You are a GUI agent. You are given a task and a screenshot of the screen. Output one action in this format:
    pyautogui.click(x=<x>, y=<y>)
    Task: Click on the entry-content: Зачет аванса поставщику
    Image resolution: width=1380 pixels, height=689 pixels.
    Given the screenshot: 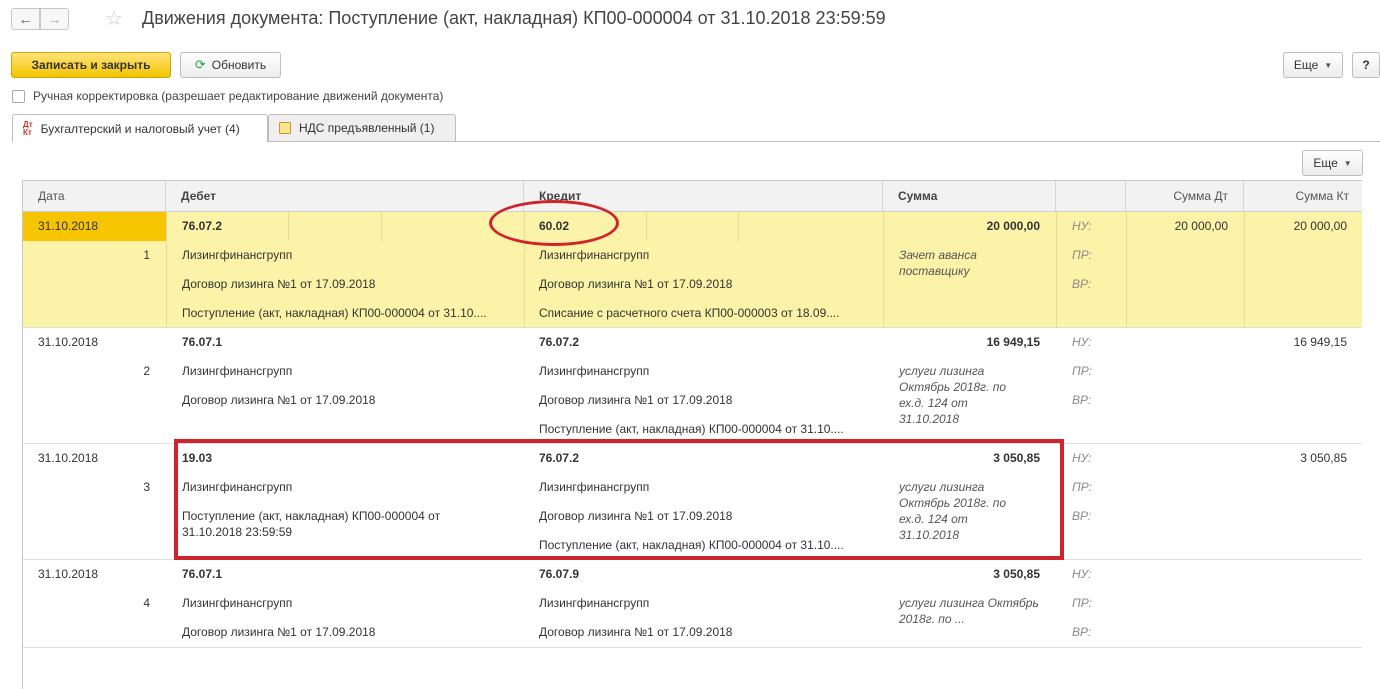 What is the action you would take?
    pyautogui.click(x=938, y=263)
    